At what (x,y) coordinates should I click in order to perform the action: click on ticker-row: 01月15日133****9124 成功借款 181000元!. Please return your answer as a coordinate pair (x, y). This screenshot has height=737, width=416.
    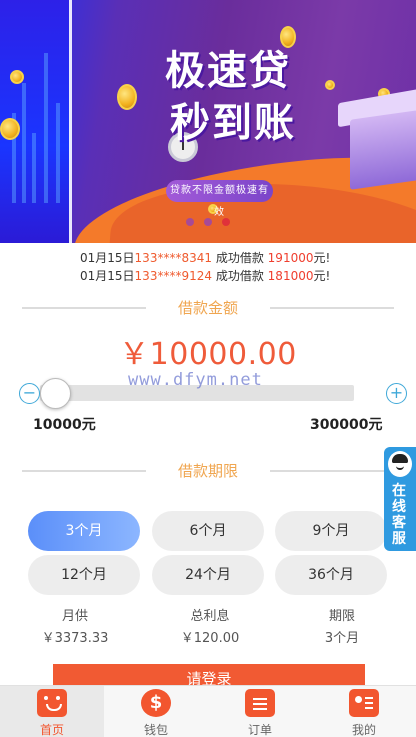
    Looking at the image, I should click on (205, 275).